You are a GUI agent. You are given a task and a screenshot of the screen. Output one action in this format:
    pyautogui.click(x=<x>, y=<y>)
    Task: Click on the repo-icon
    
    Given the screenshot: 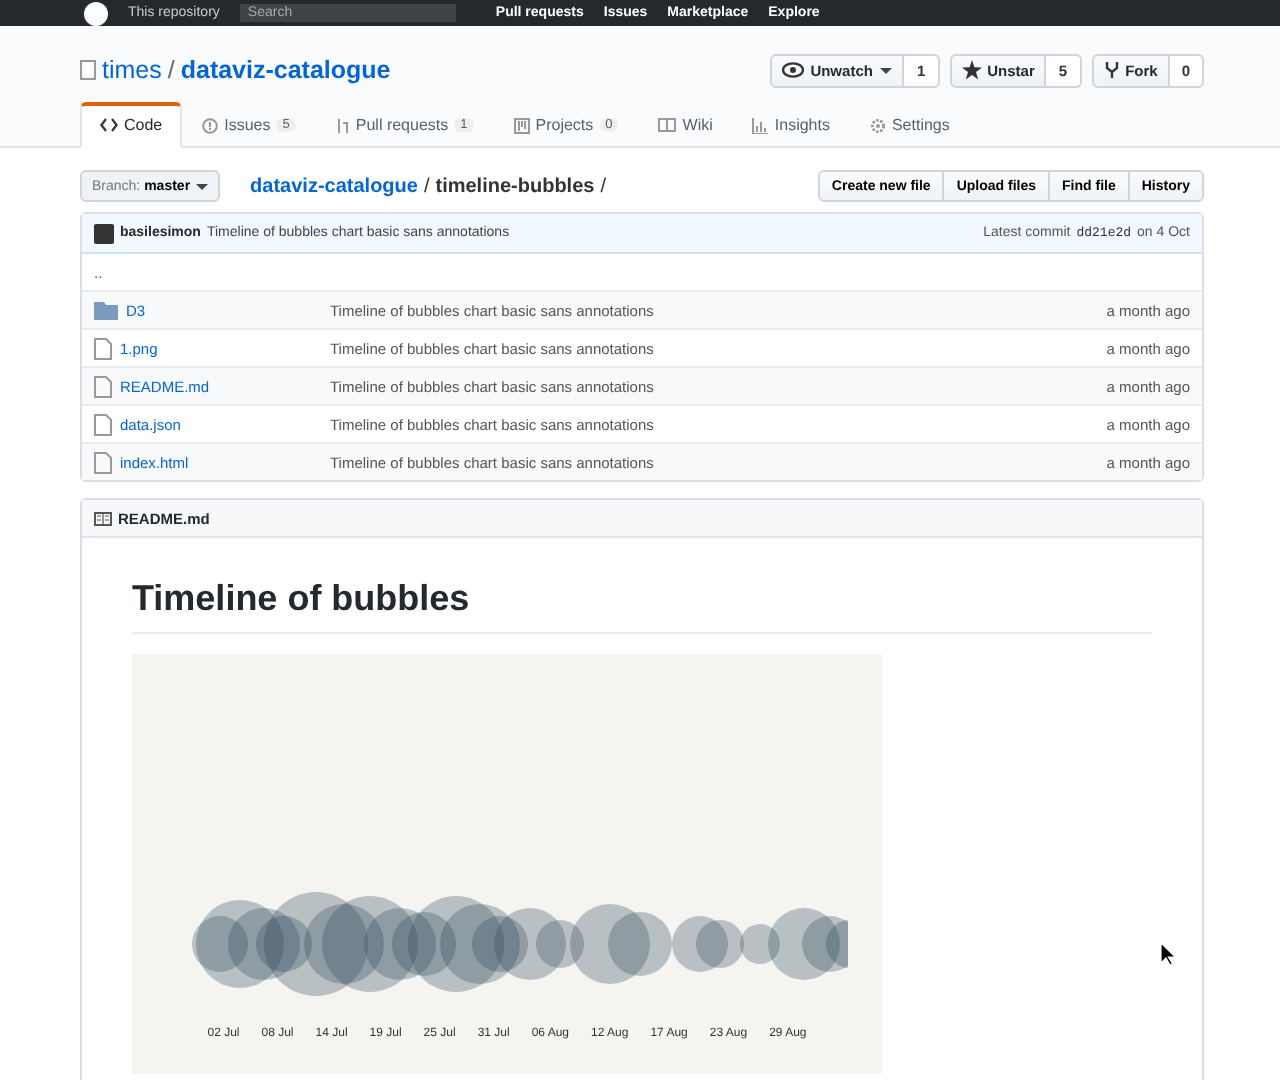 What is the action you would take?
    pyautogui.click(x=88, y=70)
    